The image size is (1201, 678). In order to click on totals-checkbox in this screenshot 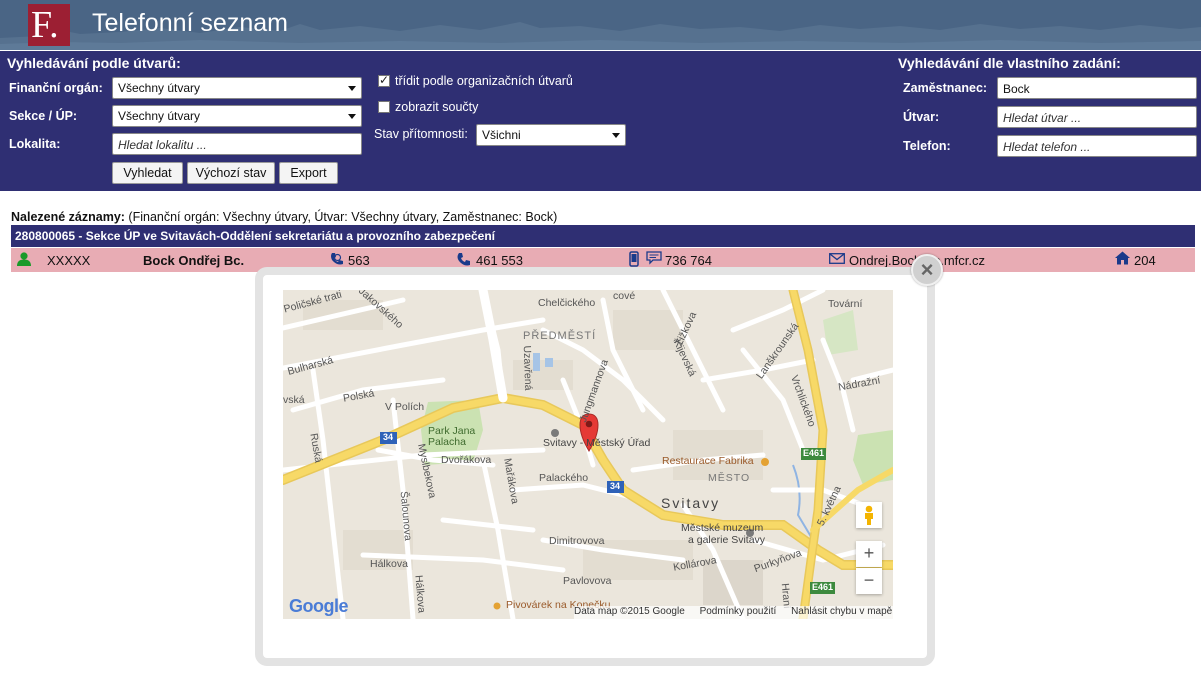, I will do `click(384, 107)`.